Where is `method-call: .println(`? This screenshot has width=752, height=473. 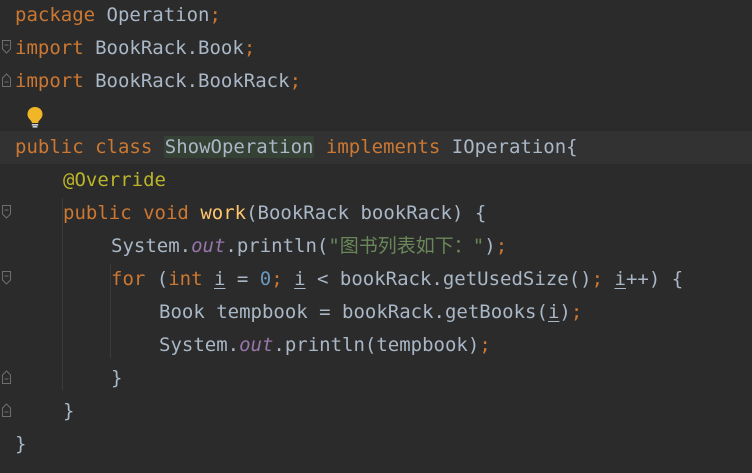
method-call: .println( is located at coordinates (277, 246).